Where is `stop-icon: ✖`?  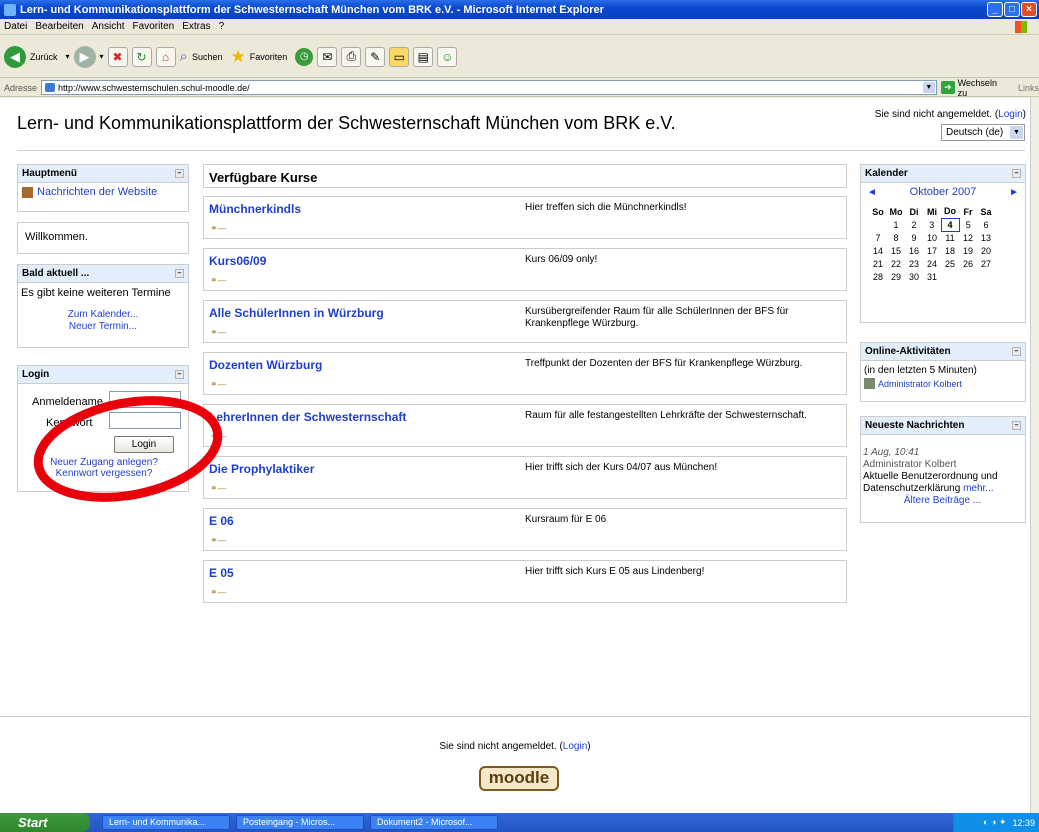 stop-icon: ✖ is located at coordinates (117, 56).